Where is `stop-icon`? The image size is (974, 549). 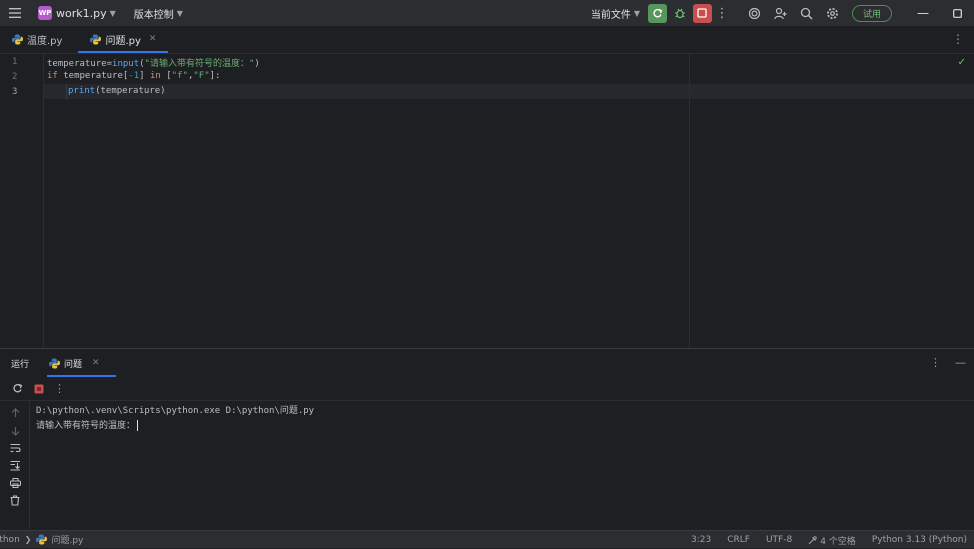 stop-icon is located at coordinates (38, 388).